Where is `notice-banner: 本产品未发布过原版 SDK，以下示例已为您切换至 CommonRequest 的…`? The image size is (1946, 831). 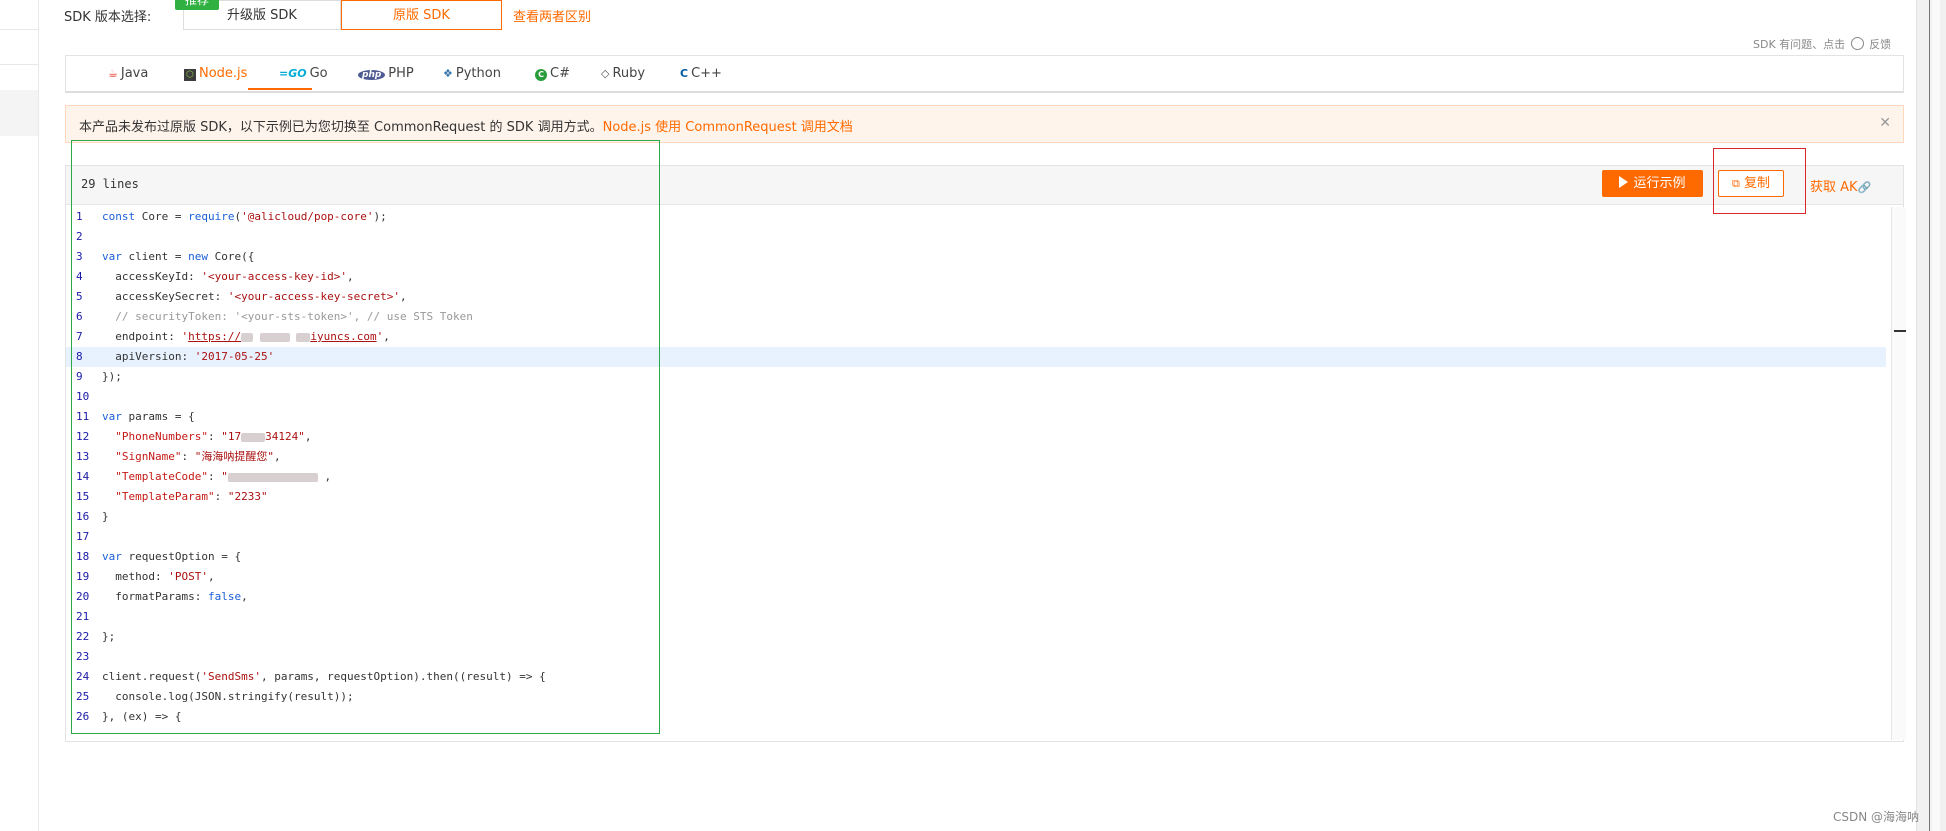
notice-banner: 本产品未发布过原版 SDK，以下示例已为您切换至 CommonRequest 的… is located at coordinates (984, 124).